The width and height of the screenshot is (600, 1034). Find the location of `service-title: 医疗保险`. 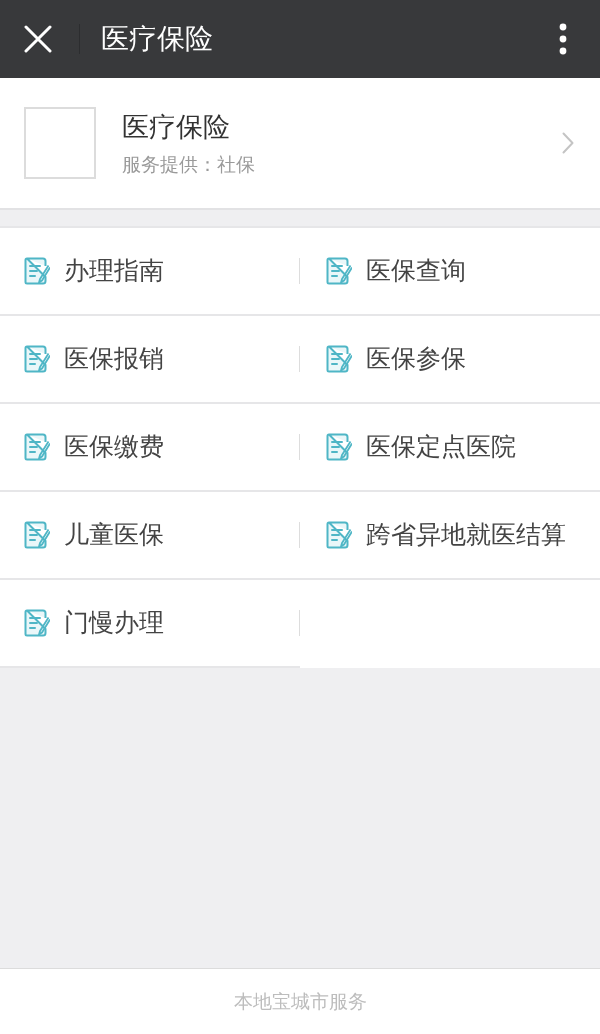

service-title: 医疗保险 is located at coordinates (176, 127).